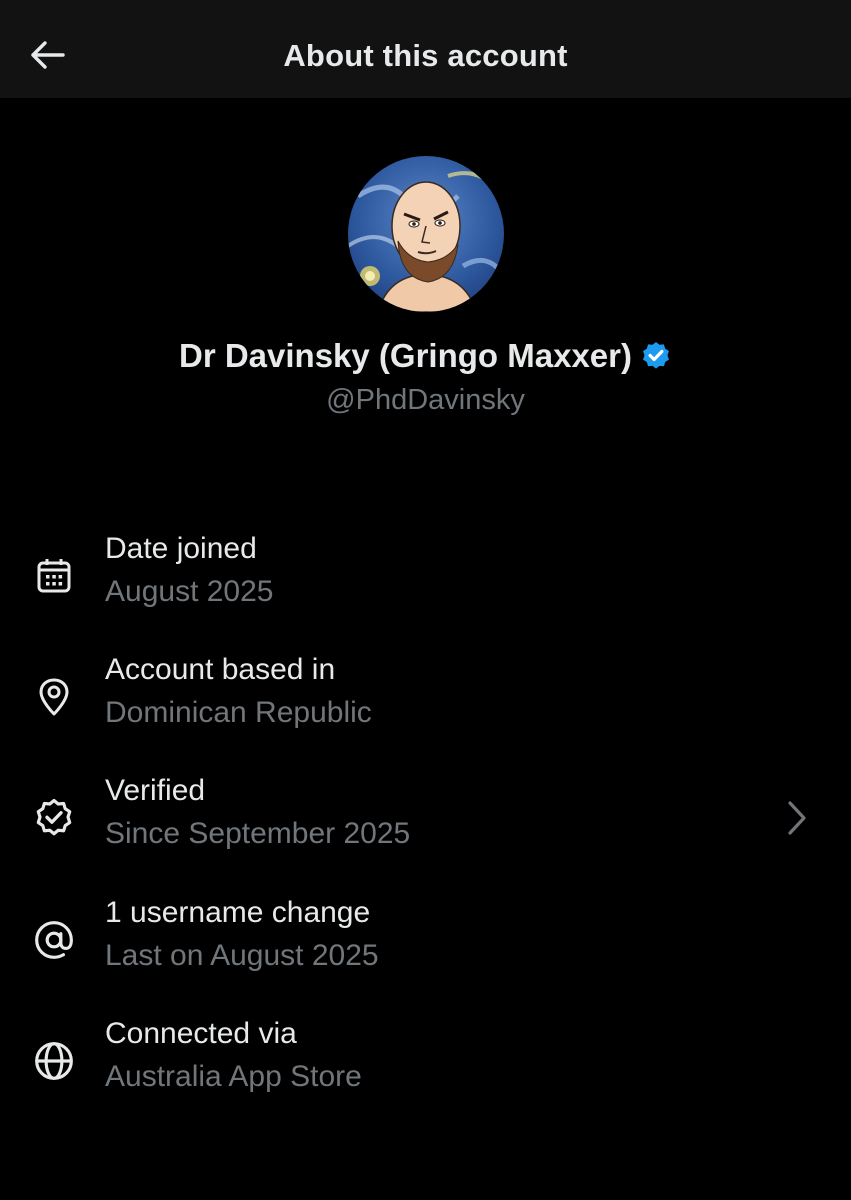 Image resolution: width=851 pixels, height=1200 pixels. What do you see at coordinates (258, 833) in the screenshot?
I see `detail-value: Since September 2025` at bounding box center [258, 833].